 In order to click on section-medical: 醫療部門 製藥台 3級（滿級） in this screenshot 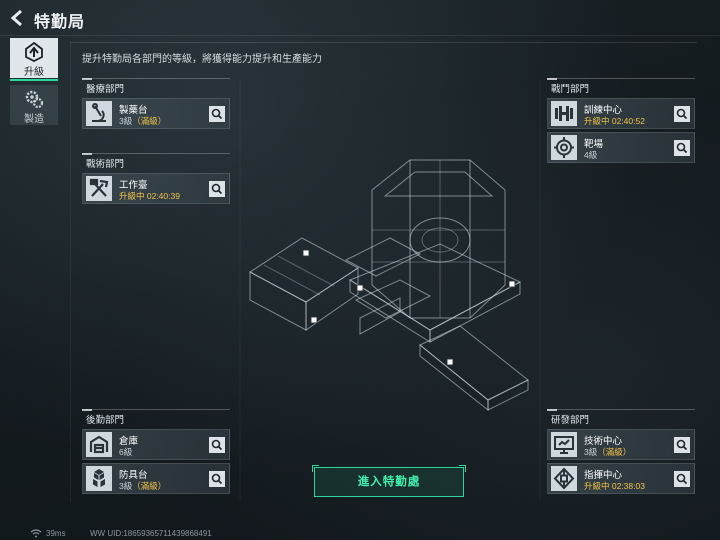, I will do `click(156, 103)`.